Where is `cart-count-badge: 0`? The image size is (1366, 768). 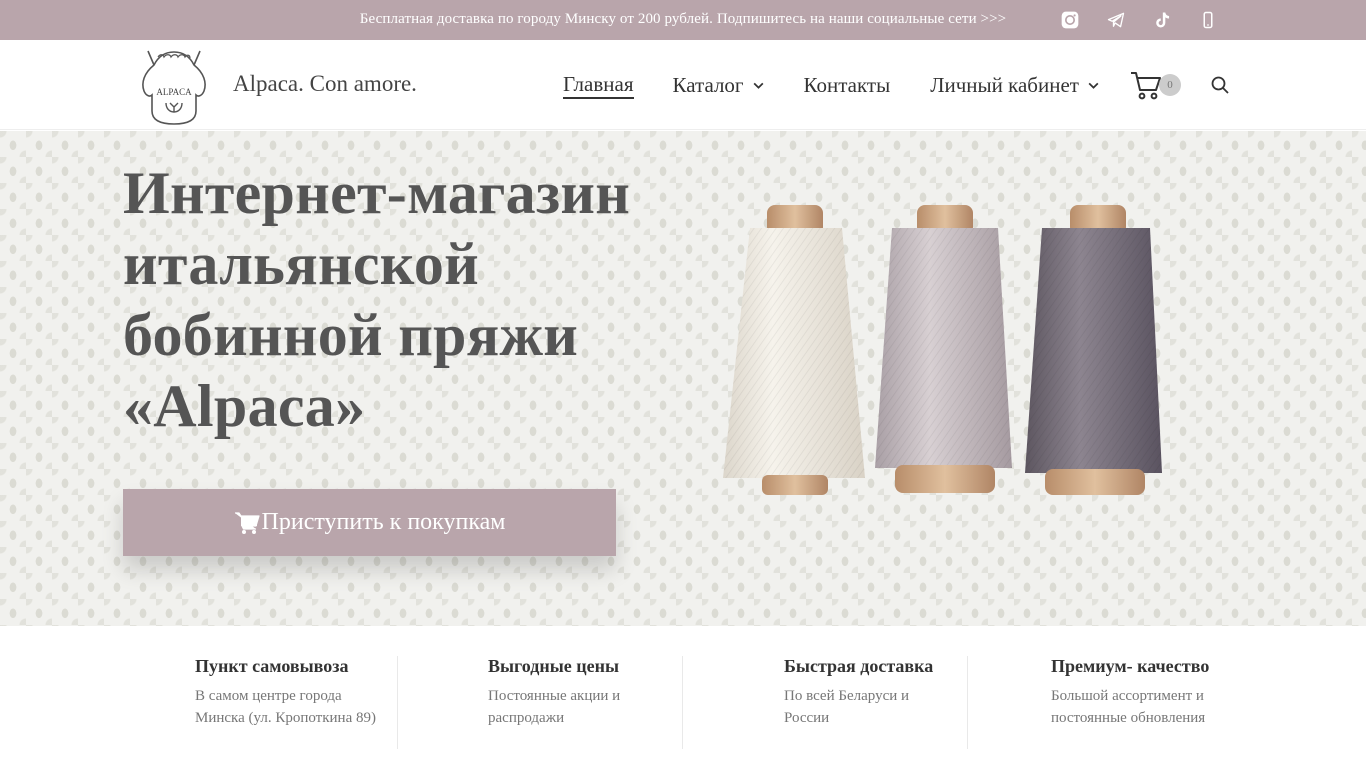 cart-count-badge: 0 is located at coordinates (1170, 85).